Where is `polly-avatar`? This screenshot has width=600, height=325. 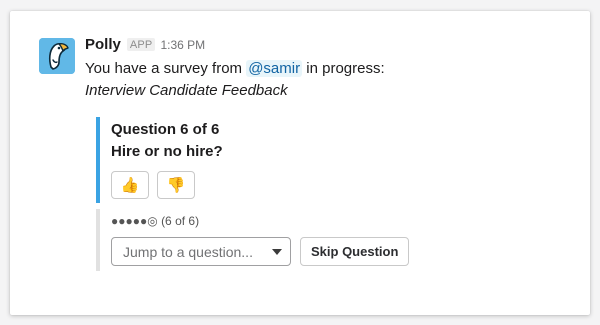
polly-avatar is located at coordinates (57, 56).